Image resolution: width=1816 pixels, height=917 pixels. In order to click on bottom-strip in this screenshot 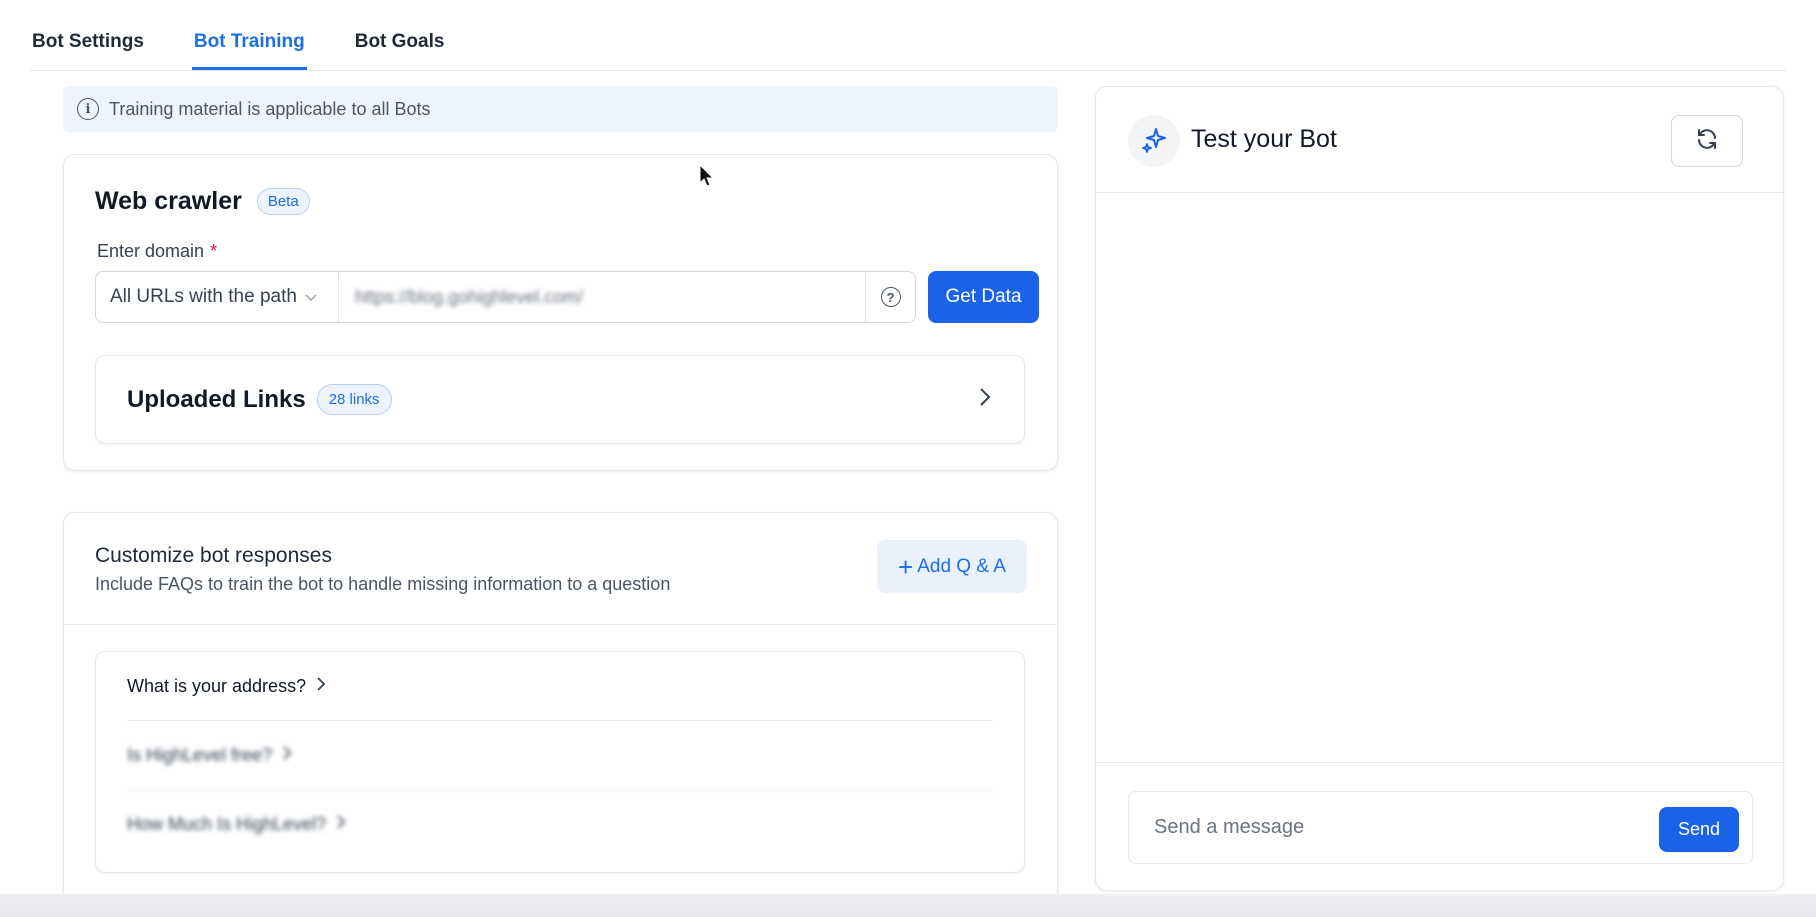, I will do `click(908, 905)`.